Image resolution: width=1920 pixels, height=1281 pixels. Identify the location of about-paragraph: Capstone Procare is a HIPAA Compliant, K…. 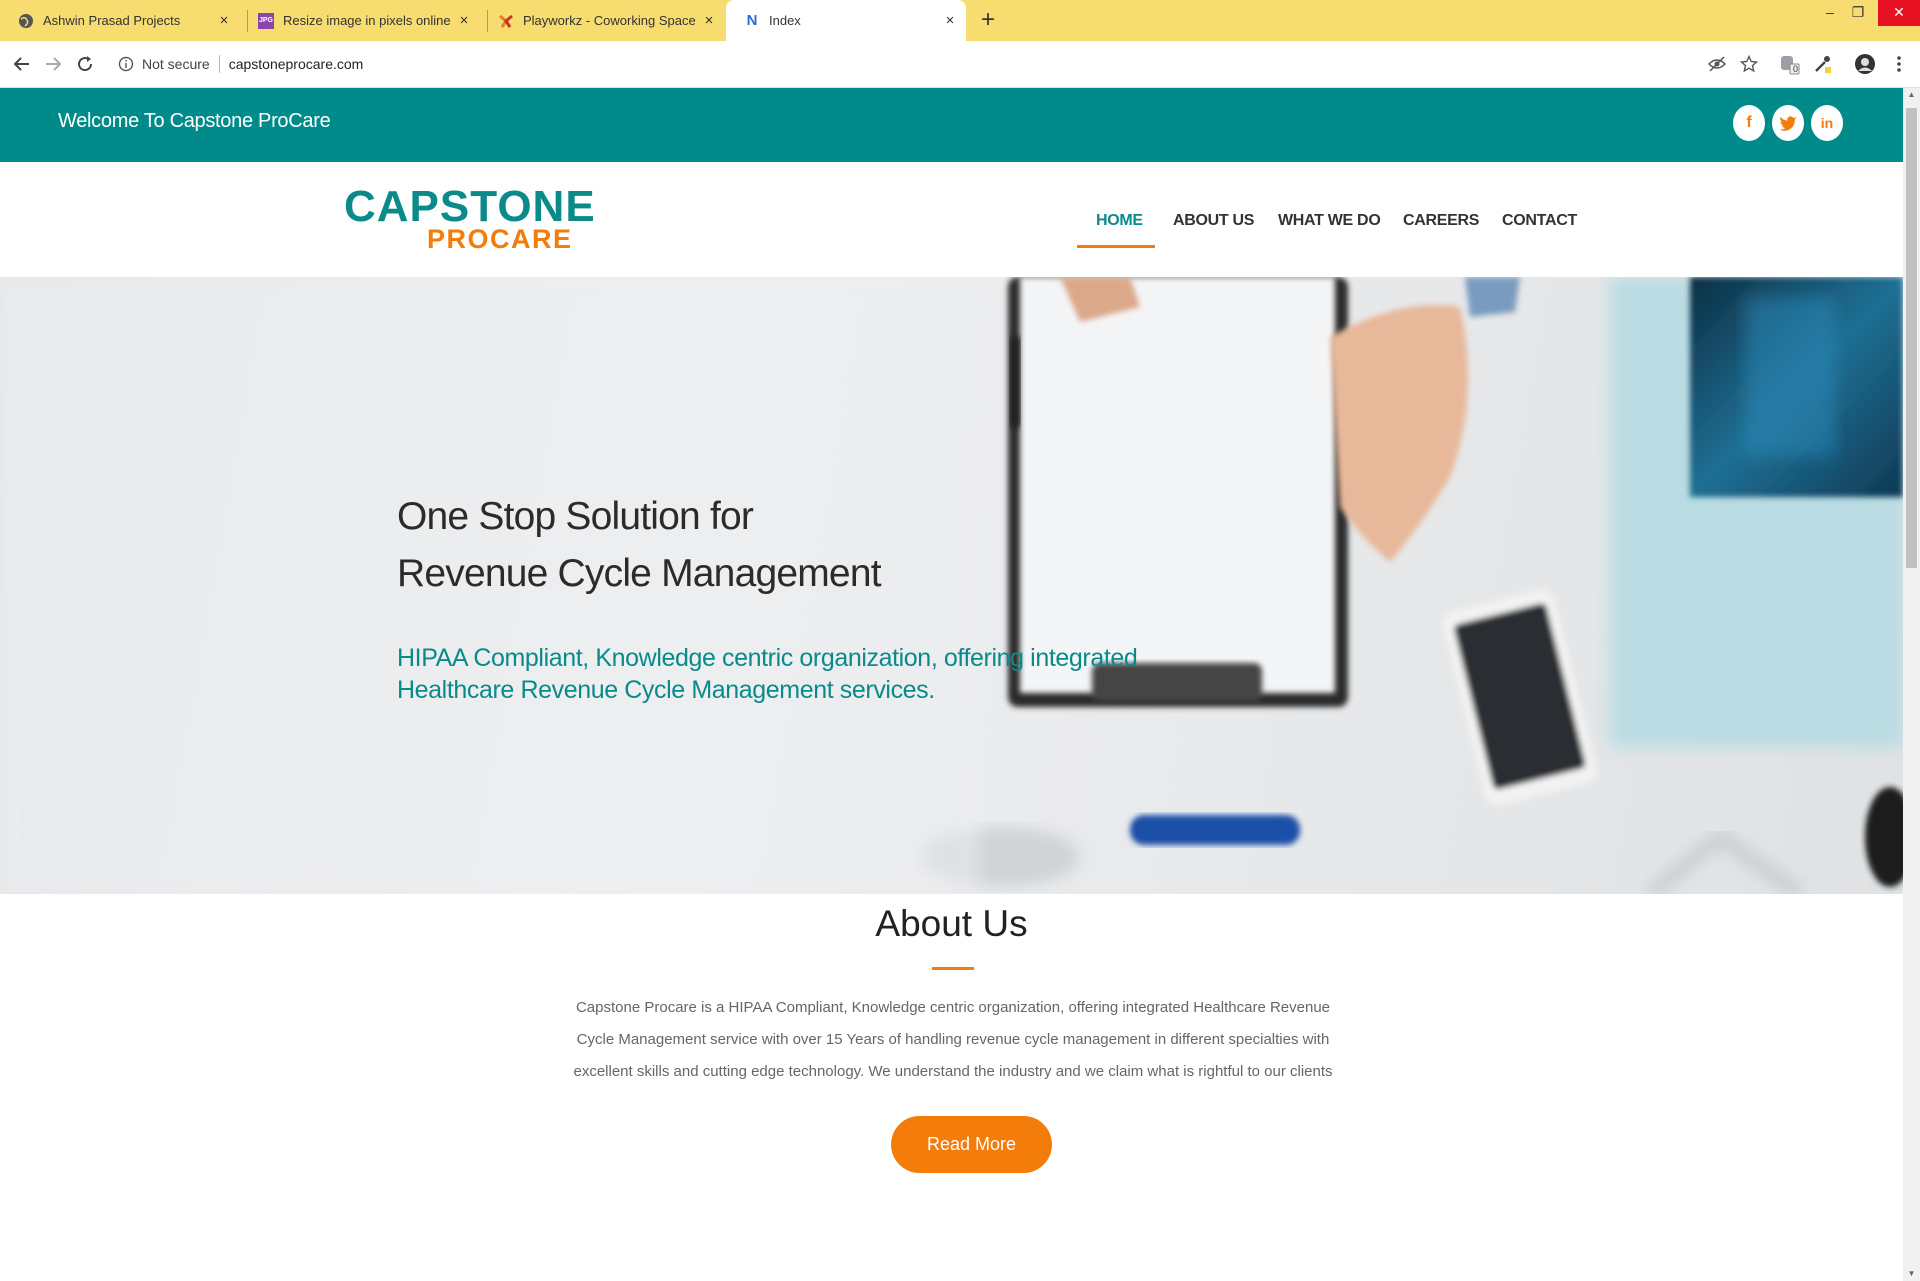
(953, 1039).